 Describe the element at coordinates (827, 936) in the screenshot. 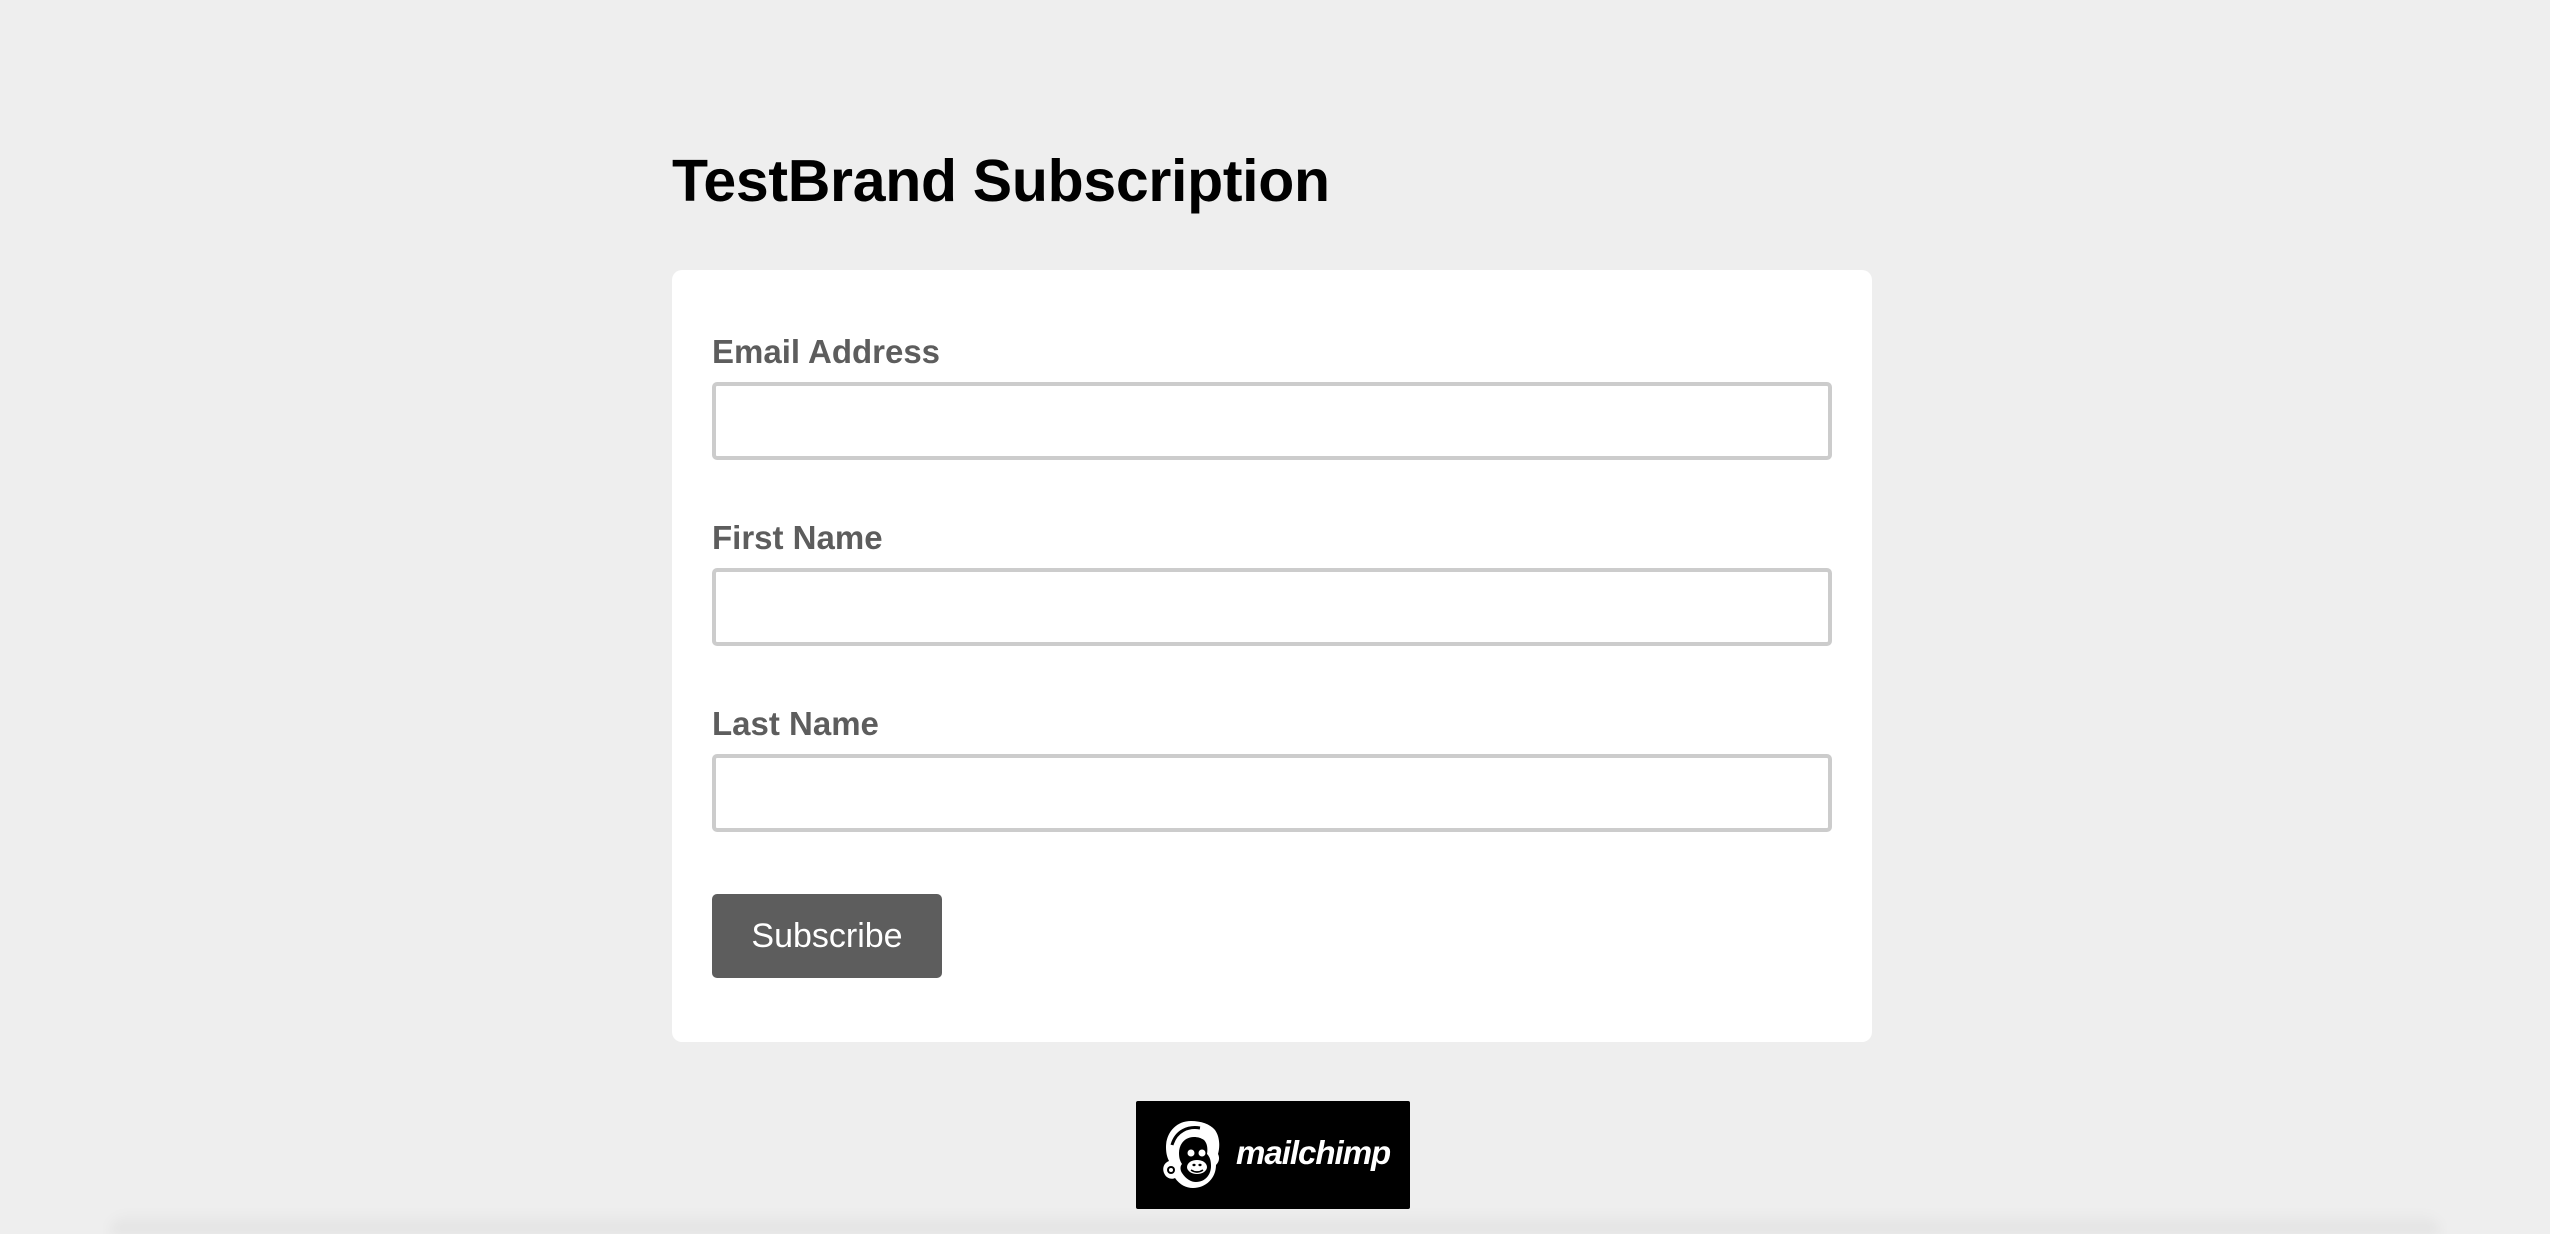

I see `subscribe-button: Subscribe` at that location.